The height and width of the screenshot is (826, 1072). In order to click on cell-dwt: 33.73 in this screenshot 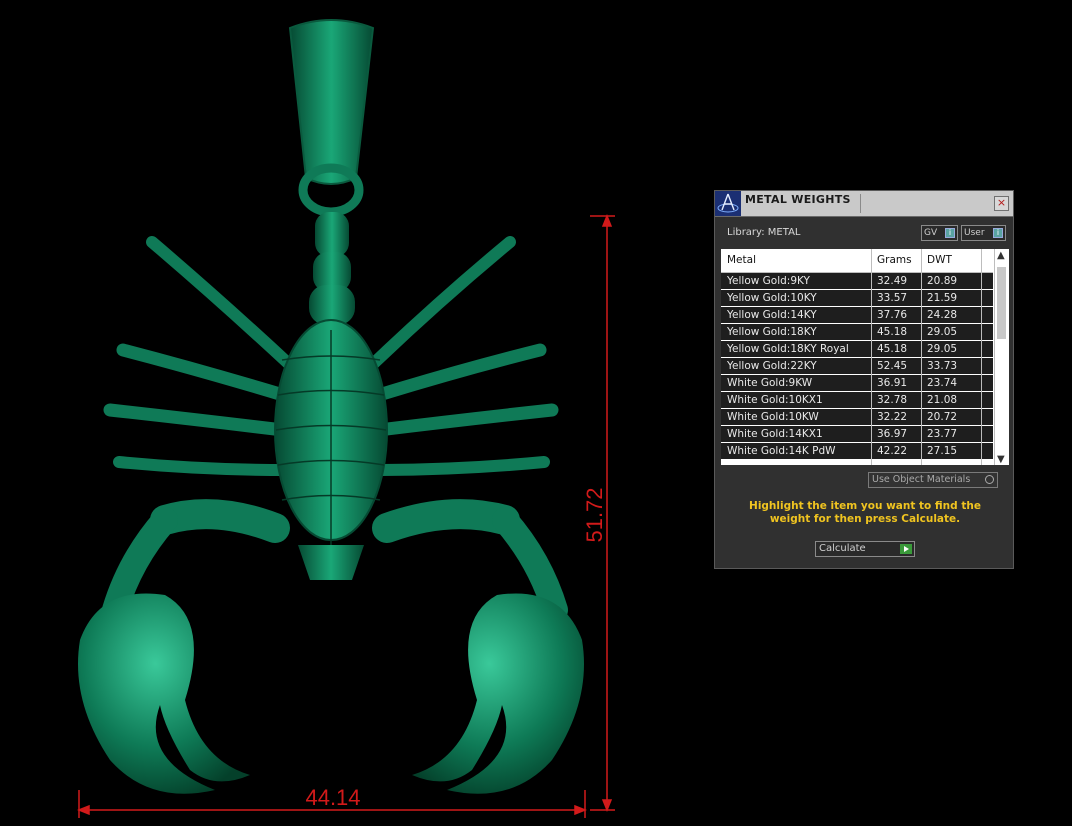, I will do `click(942, 366)`.